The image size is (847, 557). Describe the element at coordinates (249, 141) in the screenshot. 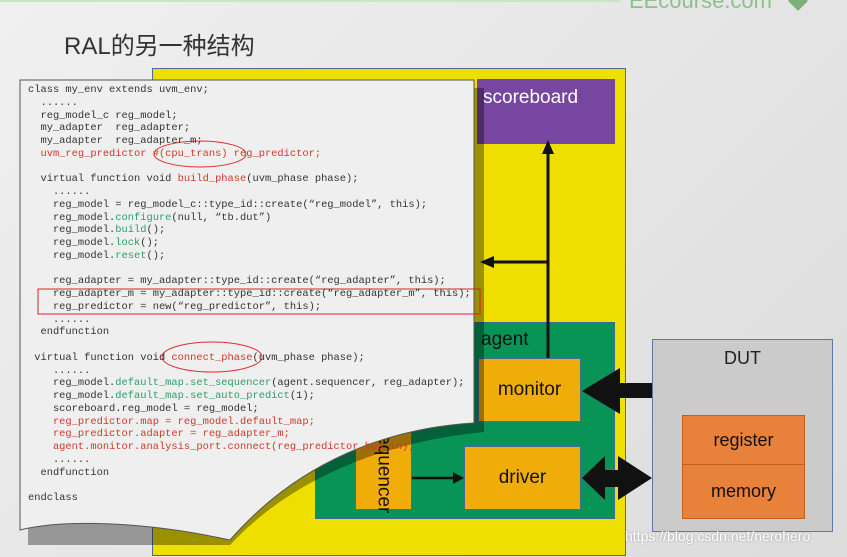

I see `code-line: my_adapter reg_adapter_m;` at that location.